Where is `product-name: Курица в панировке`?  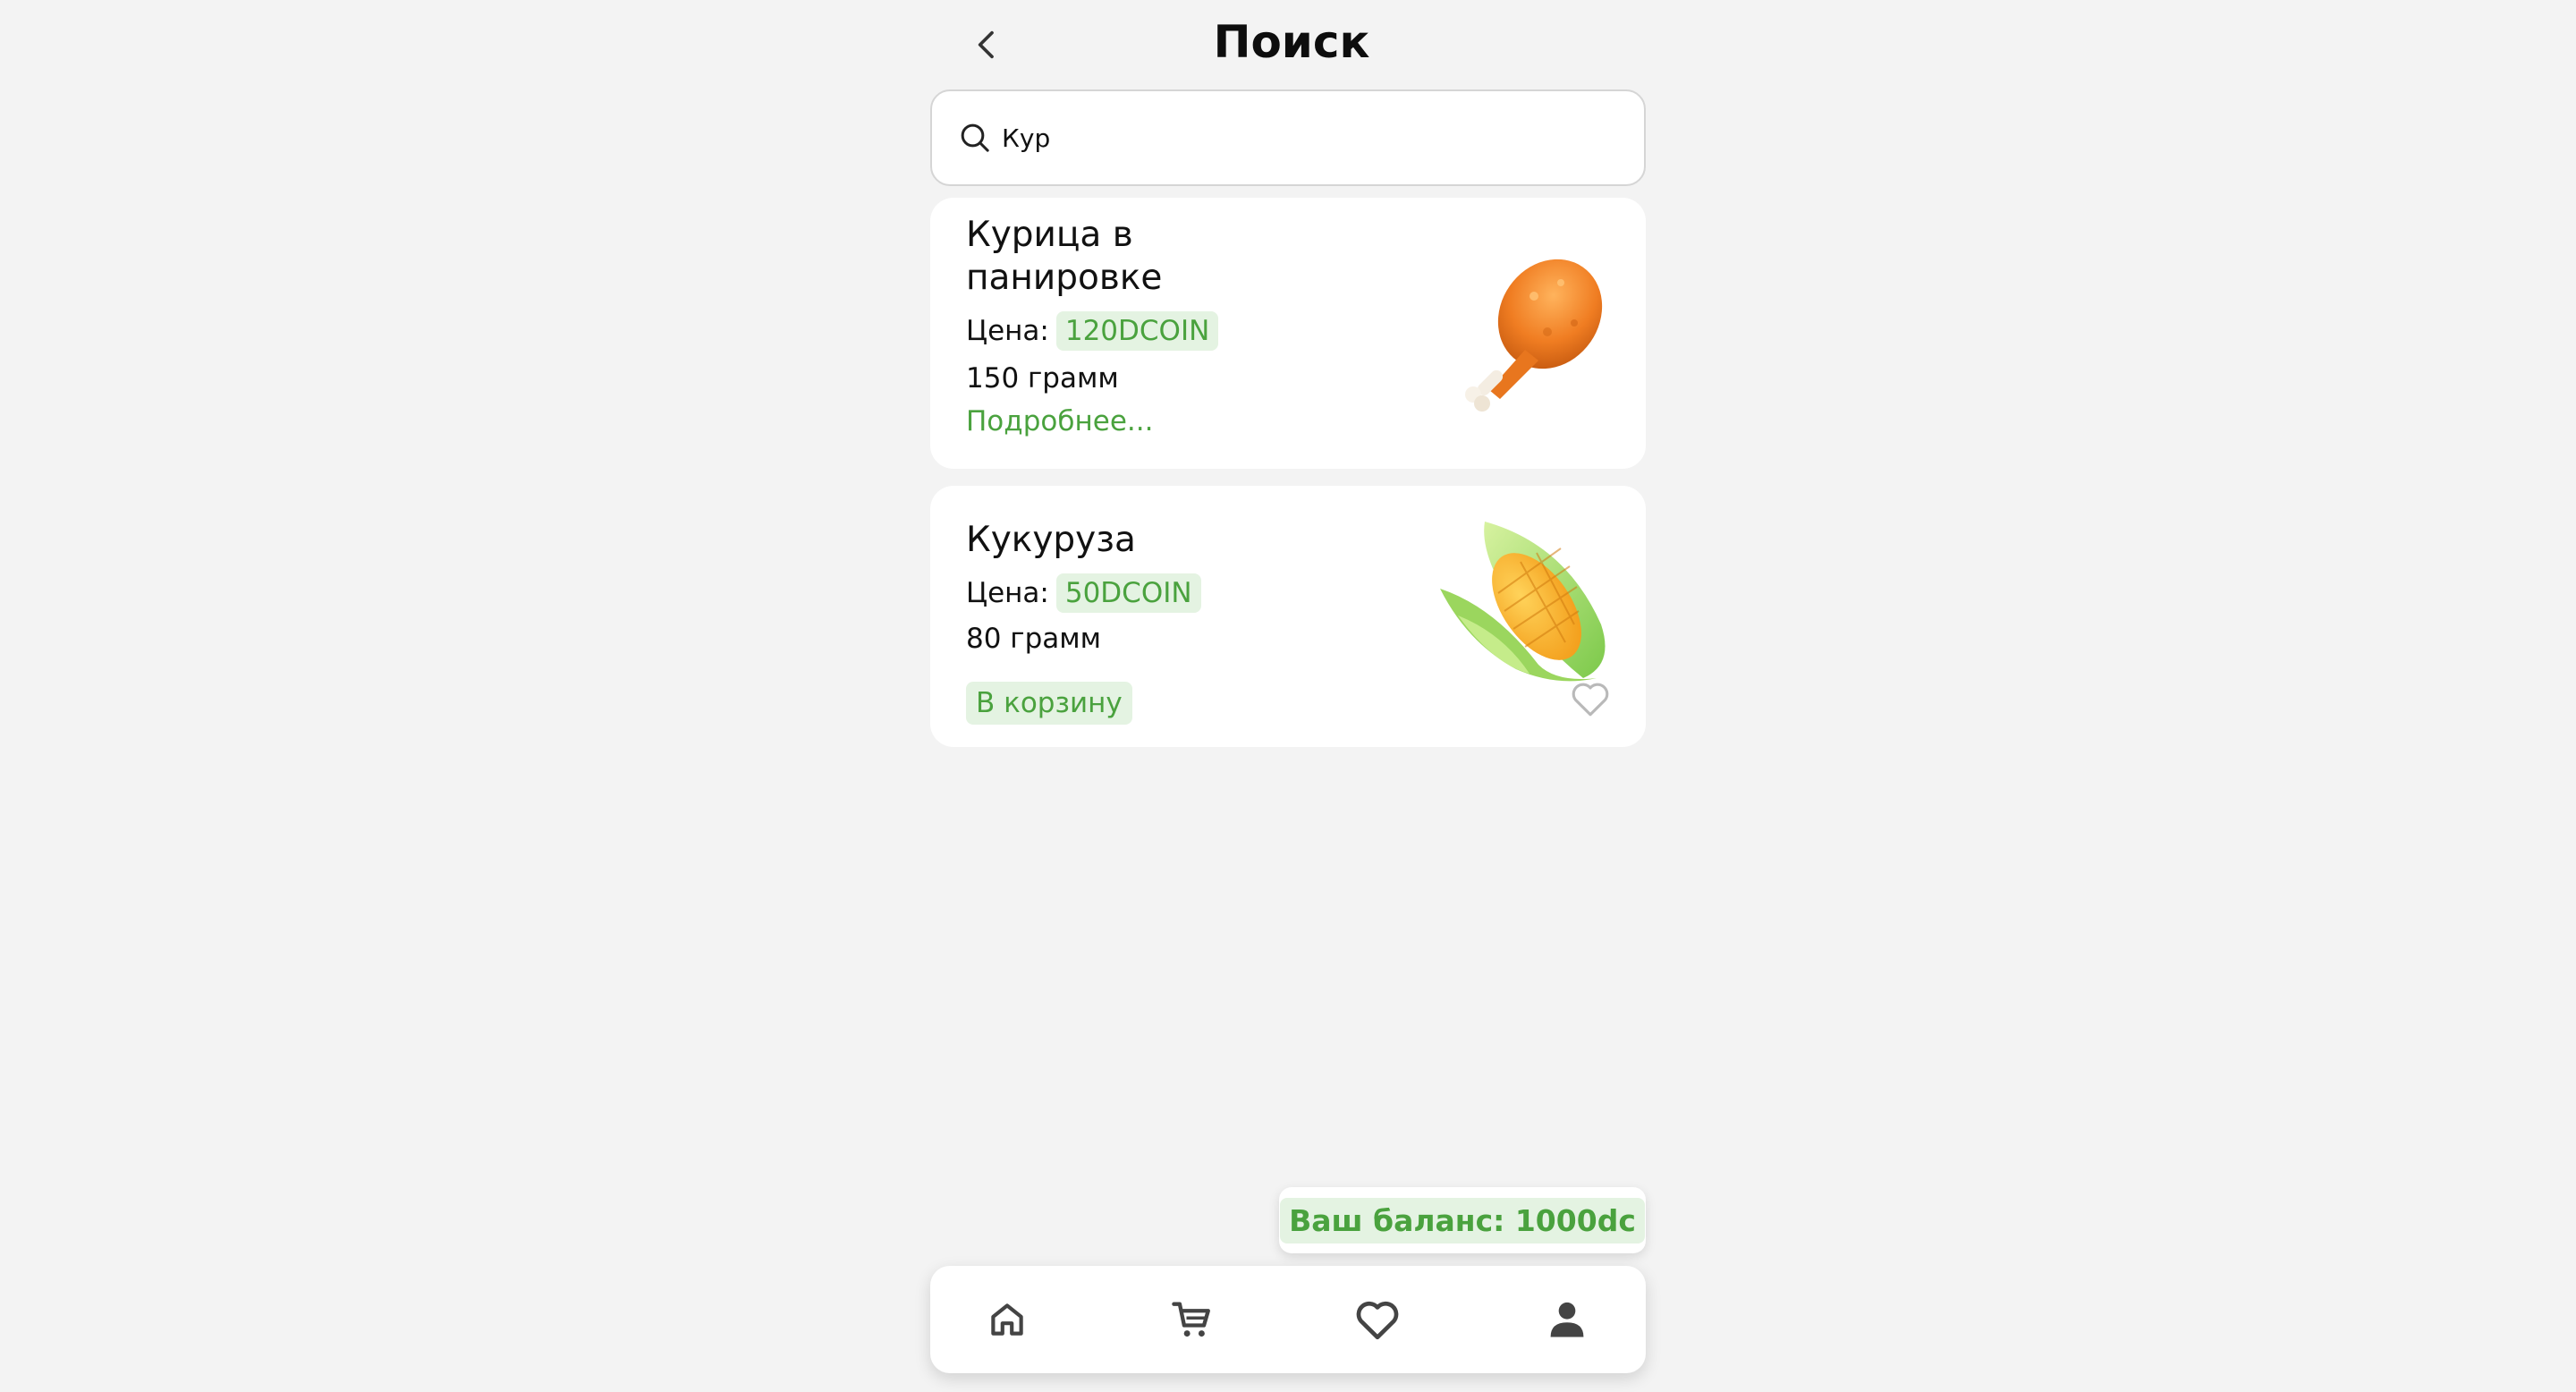 product-name: Курица в панировке is located at coordinates (1064, 256).